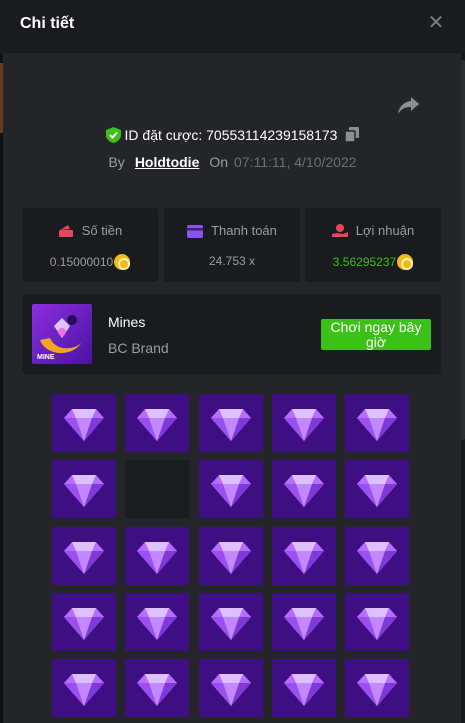  I want to click on board-cell-empty, so click(157, 489).